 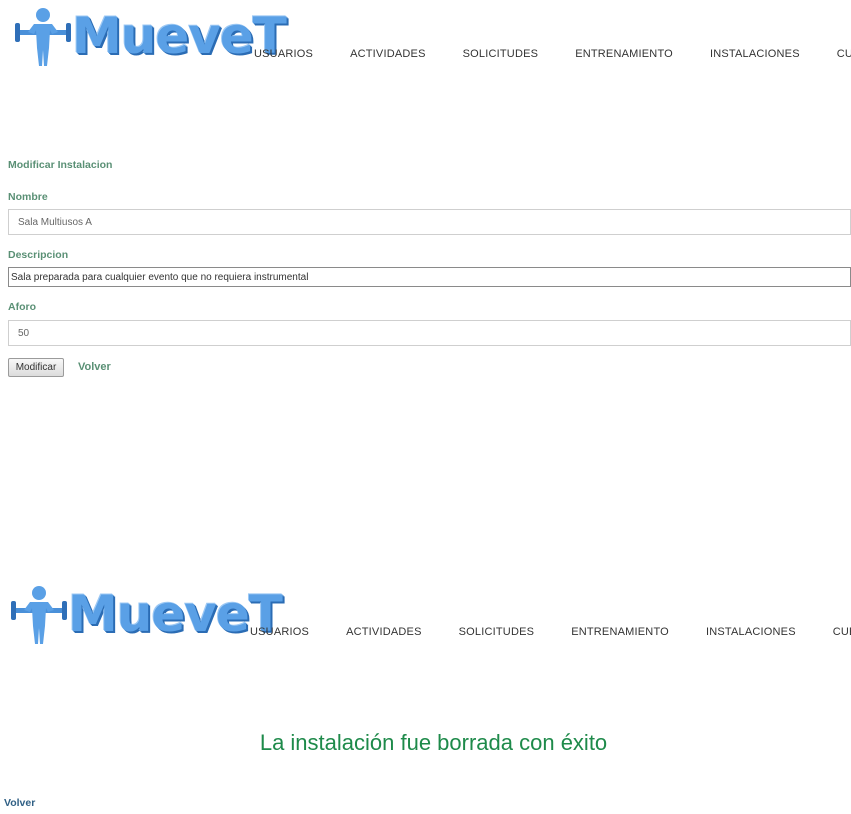 I want to click on aforo-input, so click(x=429, y=333).